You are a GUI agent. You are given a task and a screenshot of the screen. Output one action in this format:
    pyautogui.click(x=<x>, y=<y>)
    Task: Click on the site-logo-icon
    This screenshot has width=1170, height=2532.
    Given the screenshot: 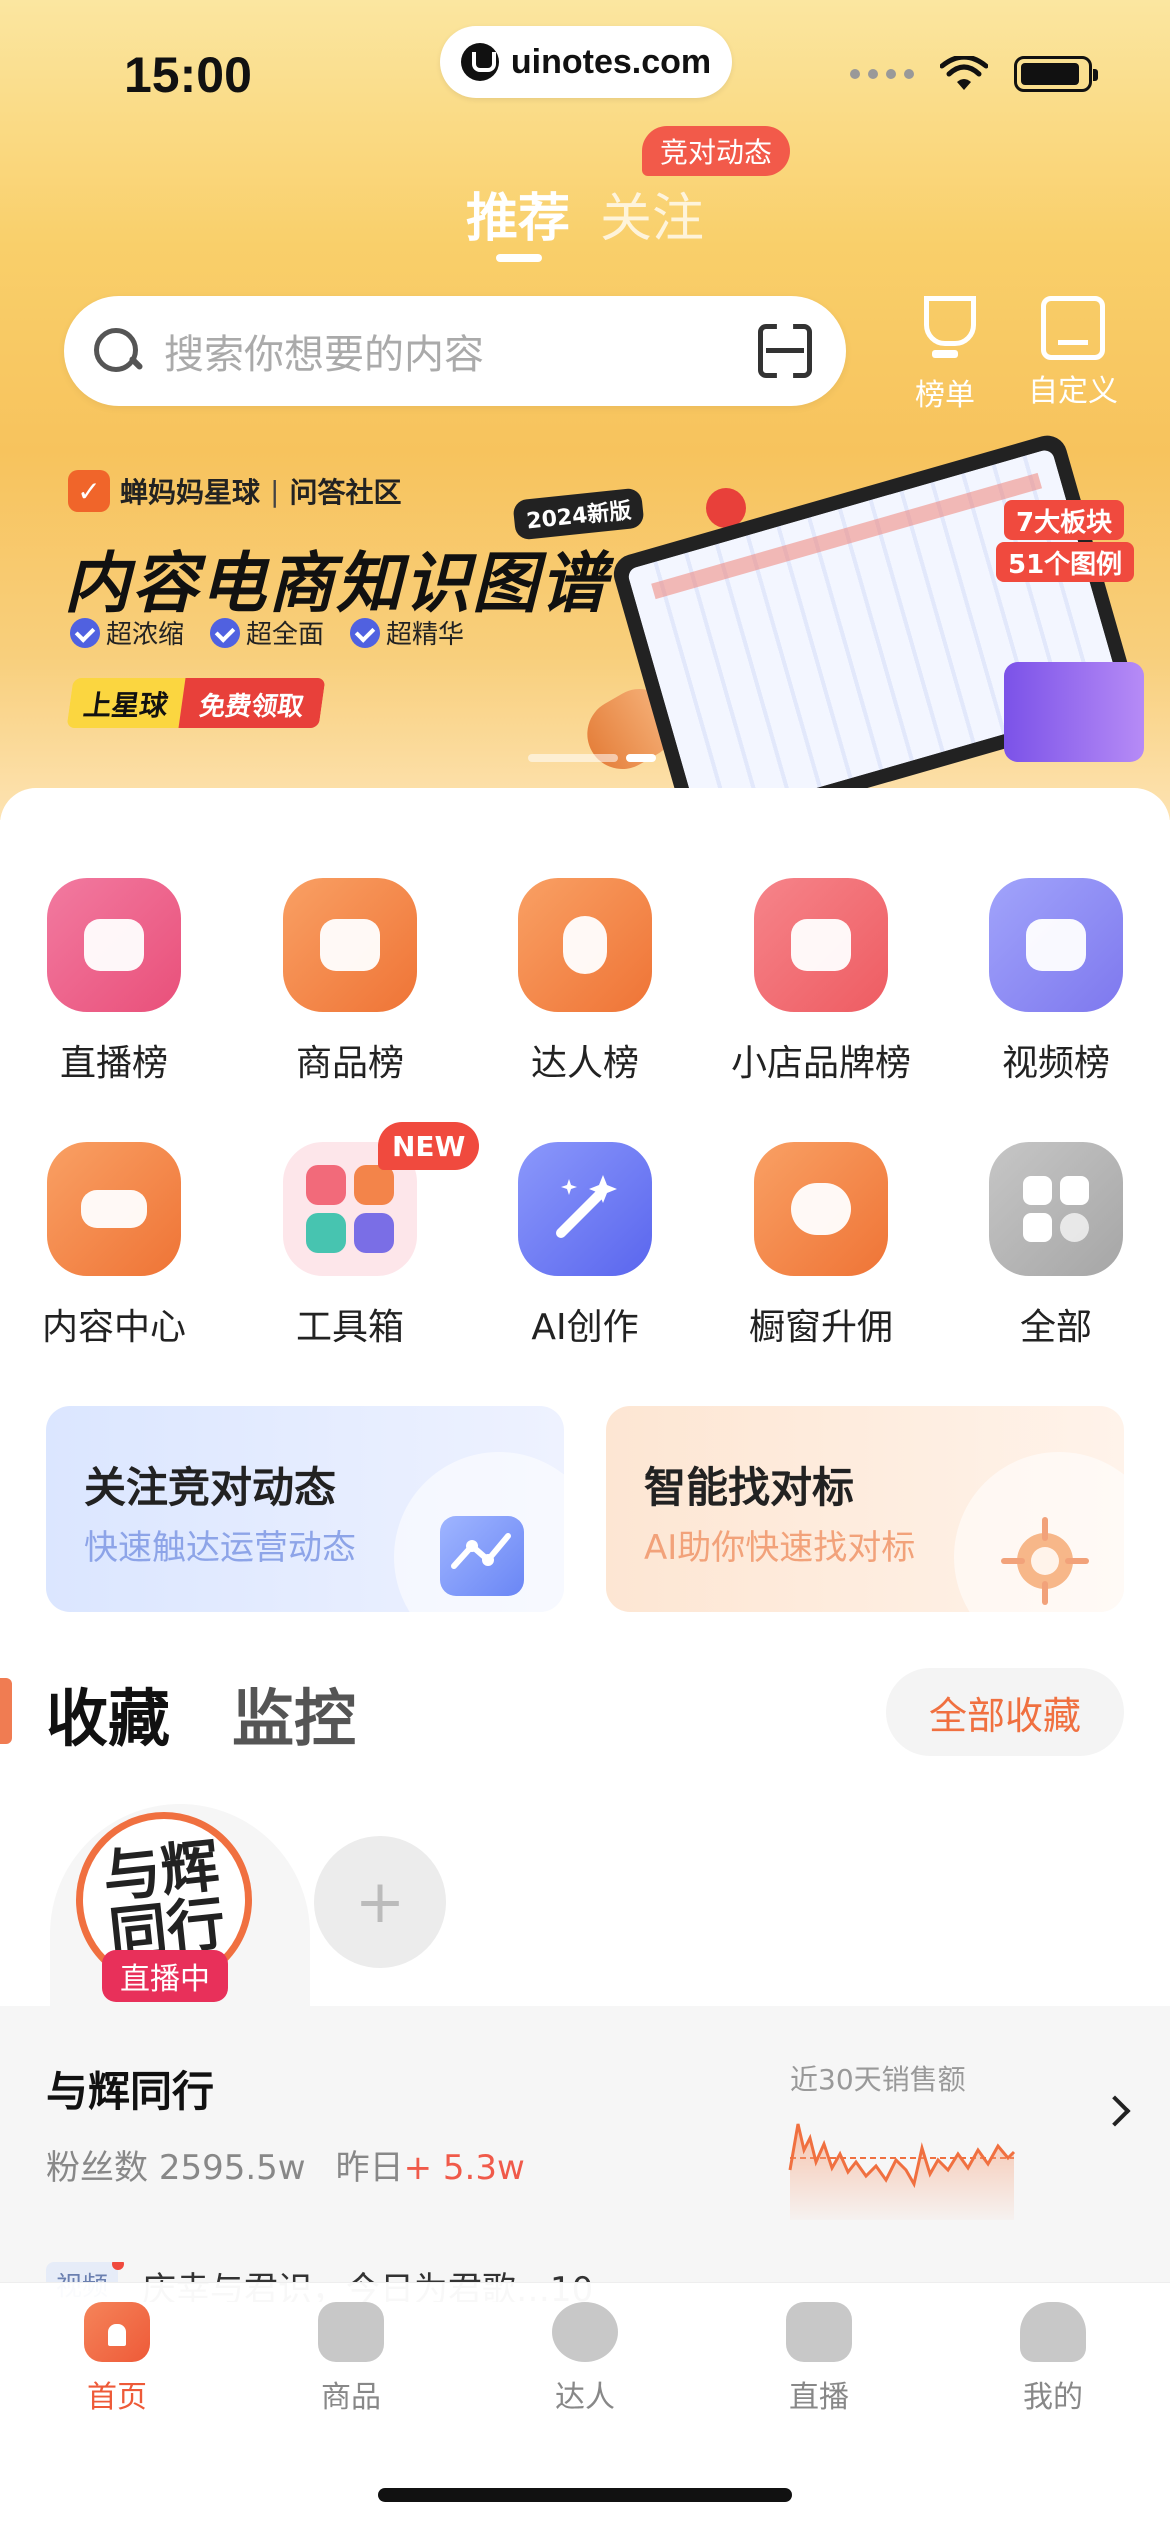 What is the action you would take?
    pyautogui.click(x=479, y=62)
    